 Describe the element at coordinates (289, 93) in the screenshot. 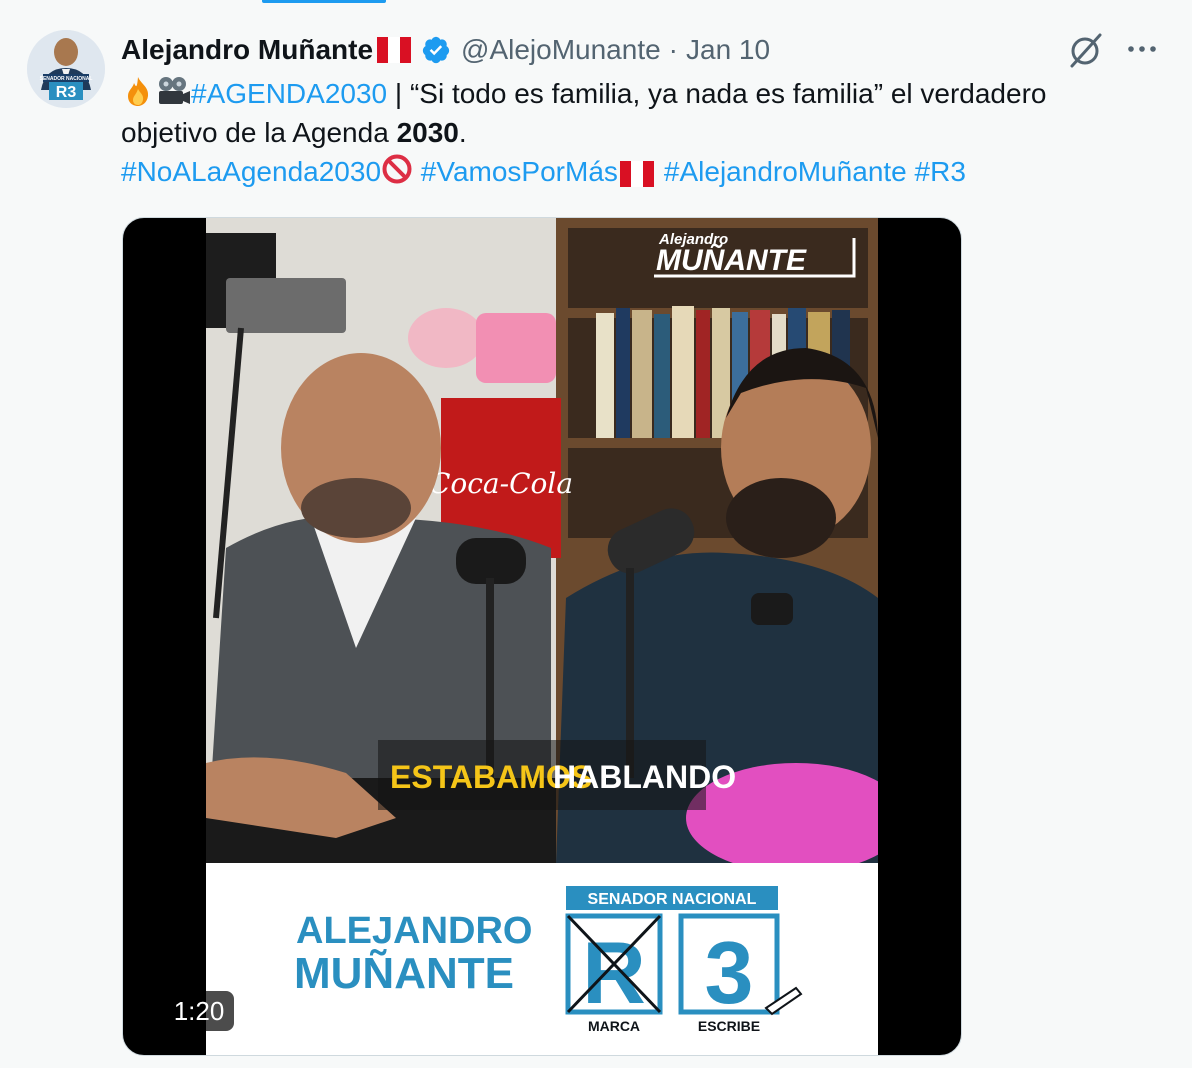

I see `hashtag-agenda2030: #AGENDA2030` at that location.